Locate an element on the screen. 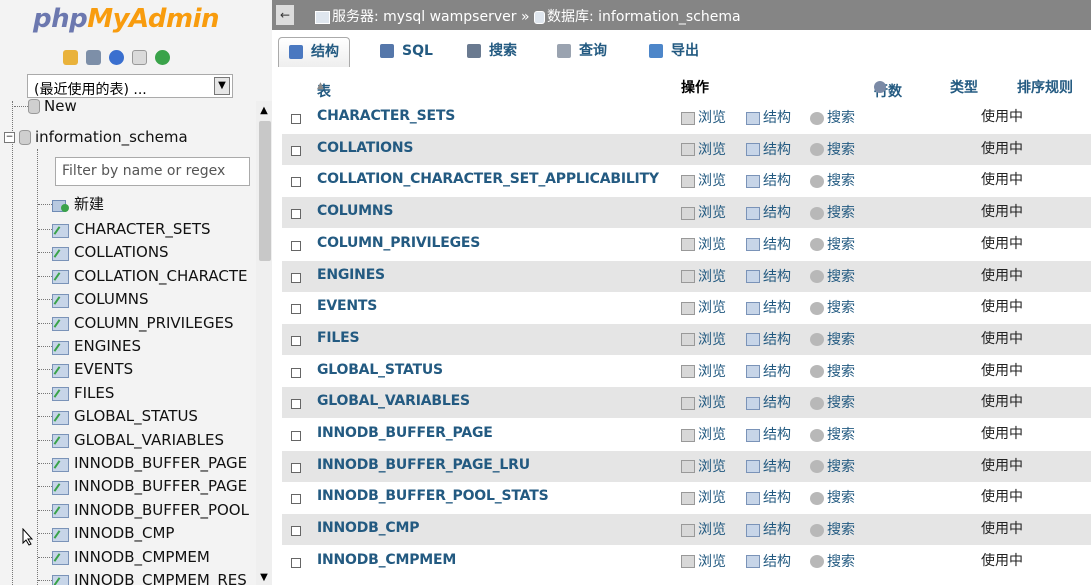 The image size is (1091, 585). table-name-link: INNODB_BUFFER_PAGE is located at coordinates (405, 433).